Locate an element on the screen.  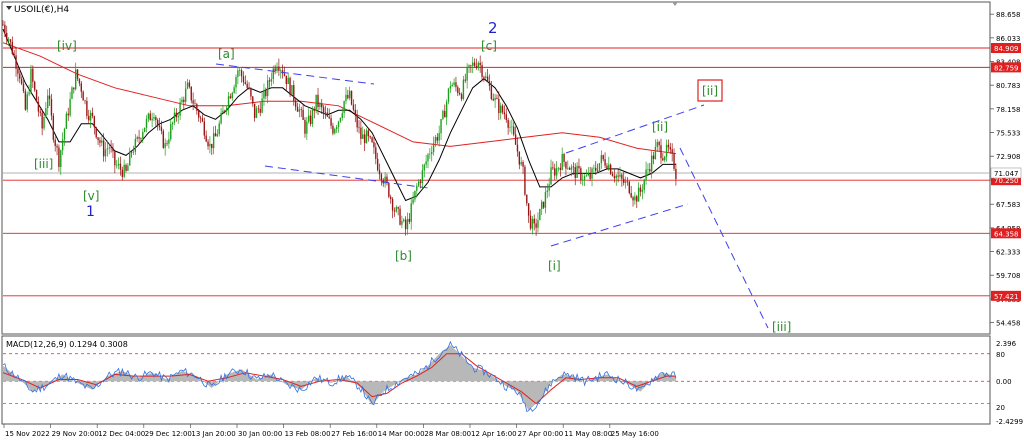
price-tick-label: 72.908 is located at coordinates (1008, 157).